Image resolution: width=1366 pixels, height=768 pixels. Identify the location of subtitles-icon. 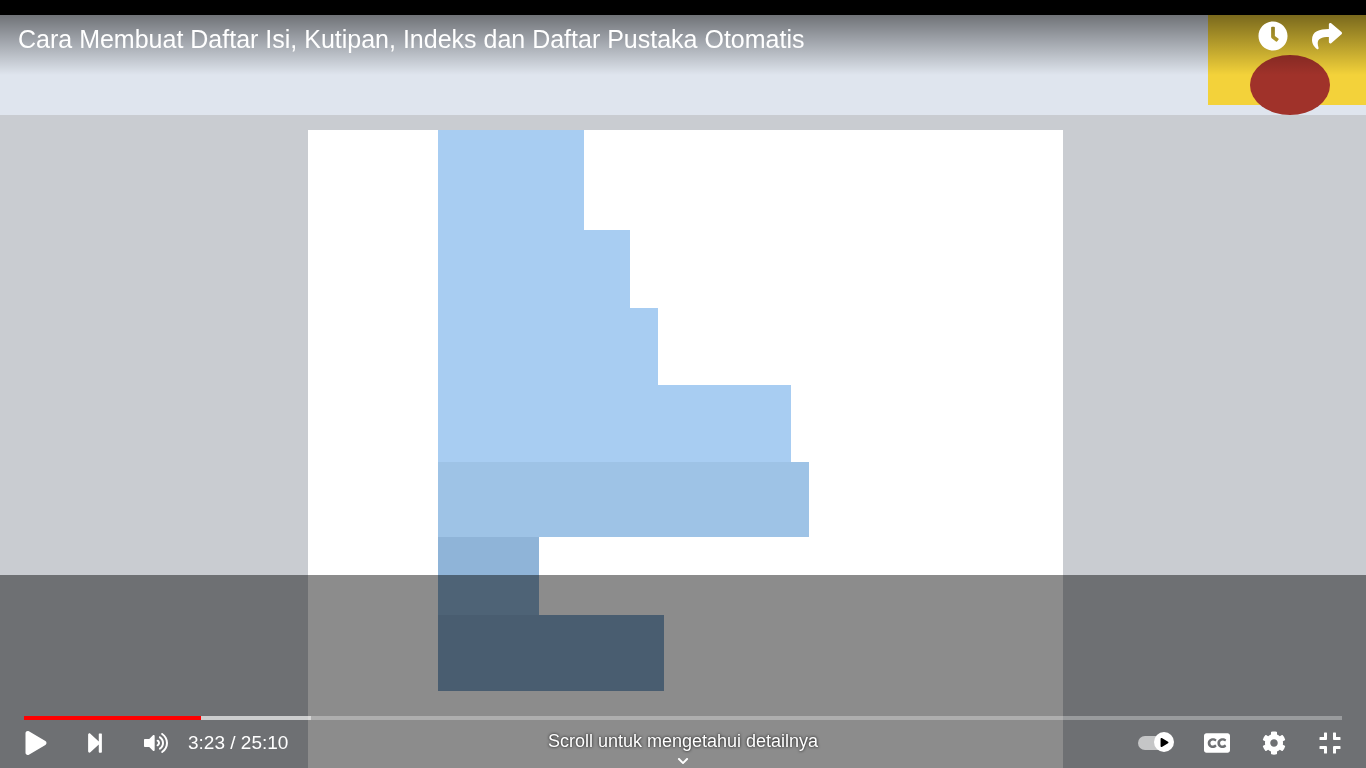
(1217, 743).